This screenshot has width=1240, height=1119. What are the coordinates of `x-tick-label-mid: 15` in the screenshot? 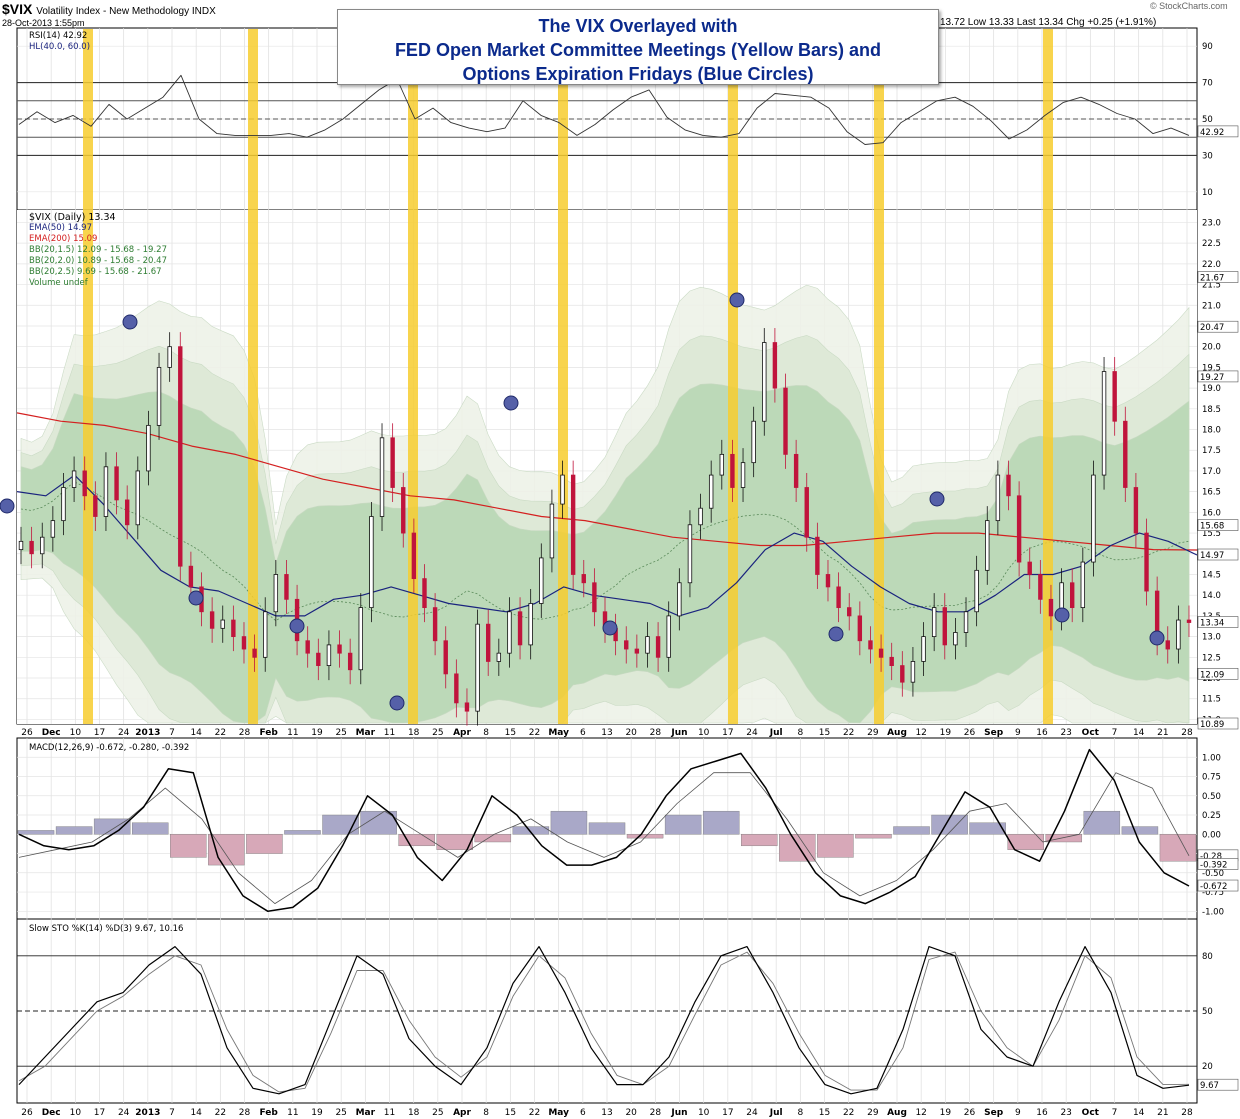 It's located at (824, 733).